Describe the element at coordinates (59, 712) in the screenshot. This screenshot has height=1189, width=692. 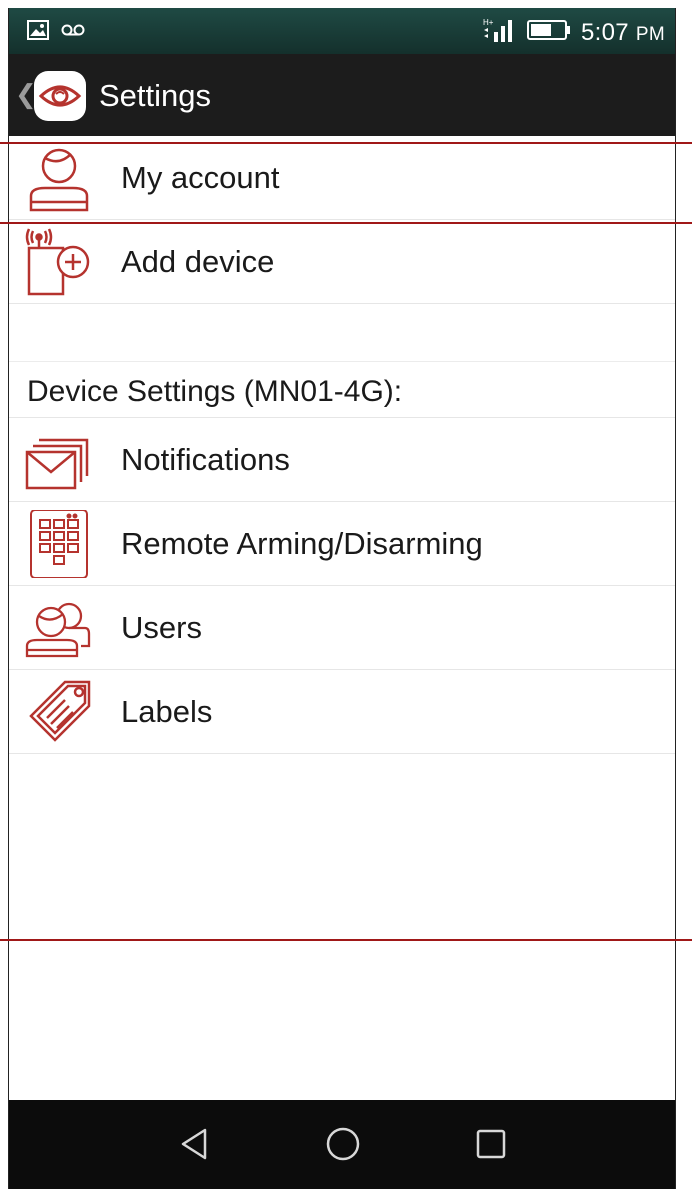
I see `tag-icon` at that location.